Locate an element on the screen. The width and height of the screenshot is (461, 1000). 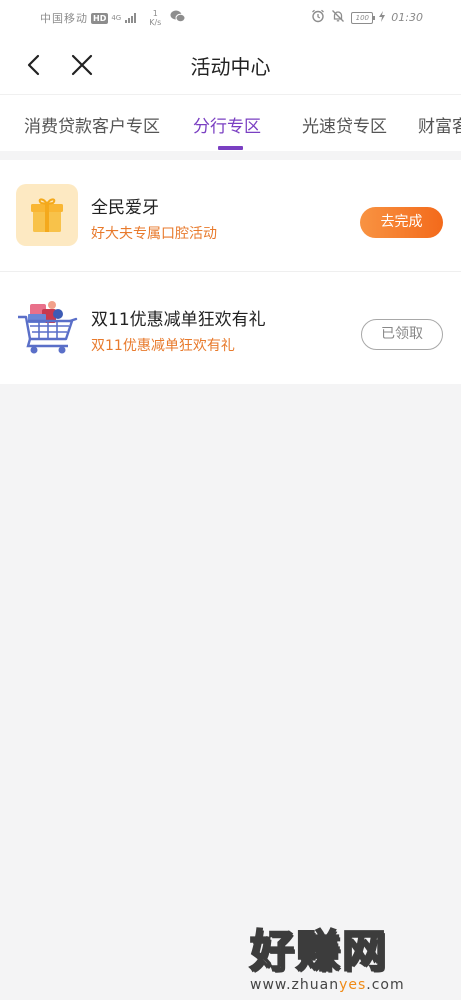
tab-consumer-loan: 消费贷款客户专区 is located at coordinates (92, 124).